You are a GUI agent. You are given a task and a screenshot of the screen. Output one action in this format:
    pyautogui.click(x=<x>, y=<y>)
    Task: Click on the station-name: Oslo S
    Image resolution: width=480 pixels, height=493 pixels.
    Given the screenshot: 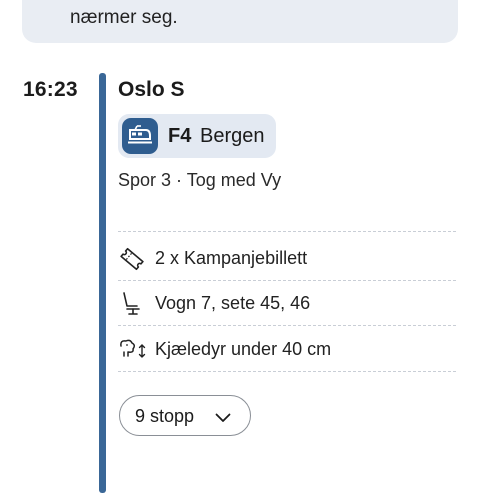 What is the action you would take?
    pyautogui.click(x=151, y=89)
    